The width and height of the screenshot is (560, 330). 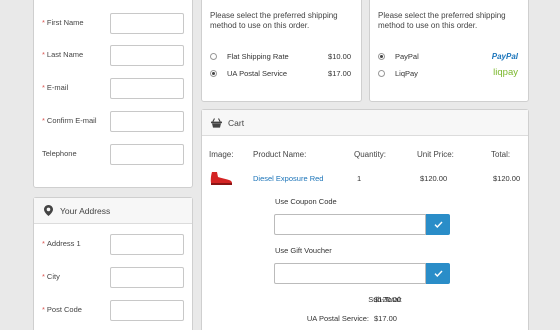 I want to click on cart-panel-header: Cart, so click(x=365, y=123).